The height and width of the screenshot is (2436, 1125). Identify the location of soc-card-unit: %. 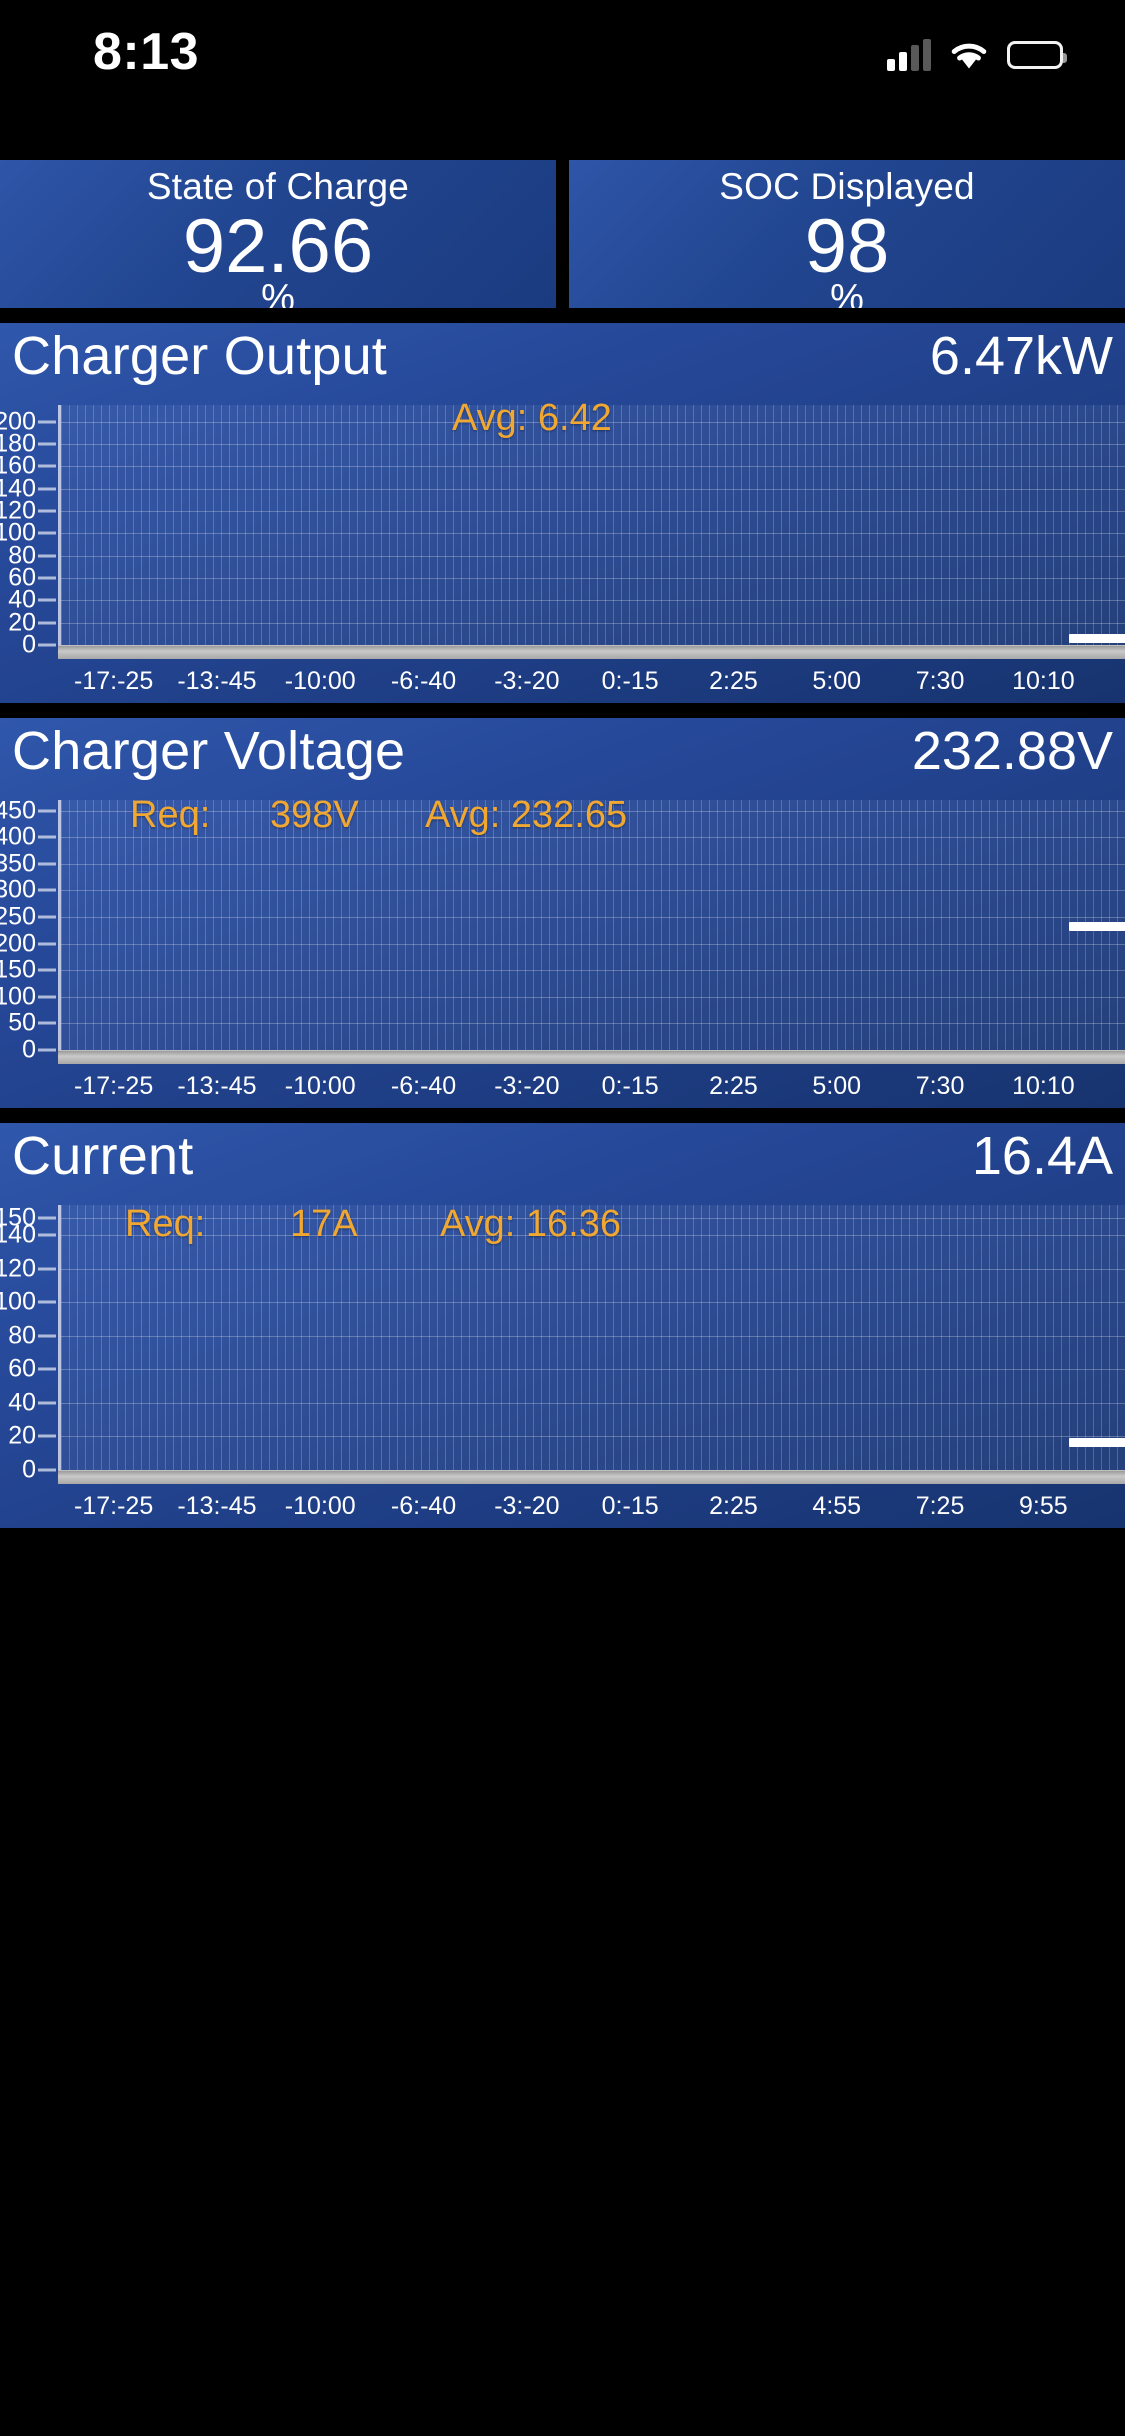
(278, 292).